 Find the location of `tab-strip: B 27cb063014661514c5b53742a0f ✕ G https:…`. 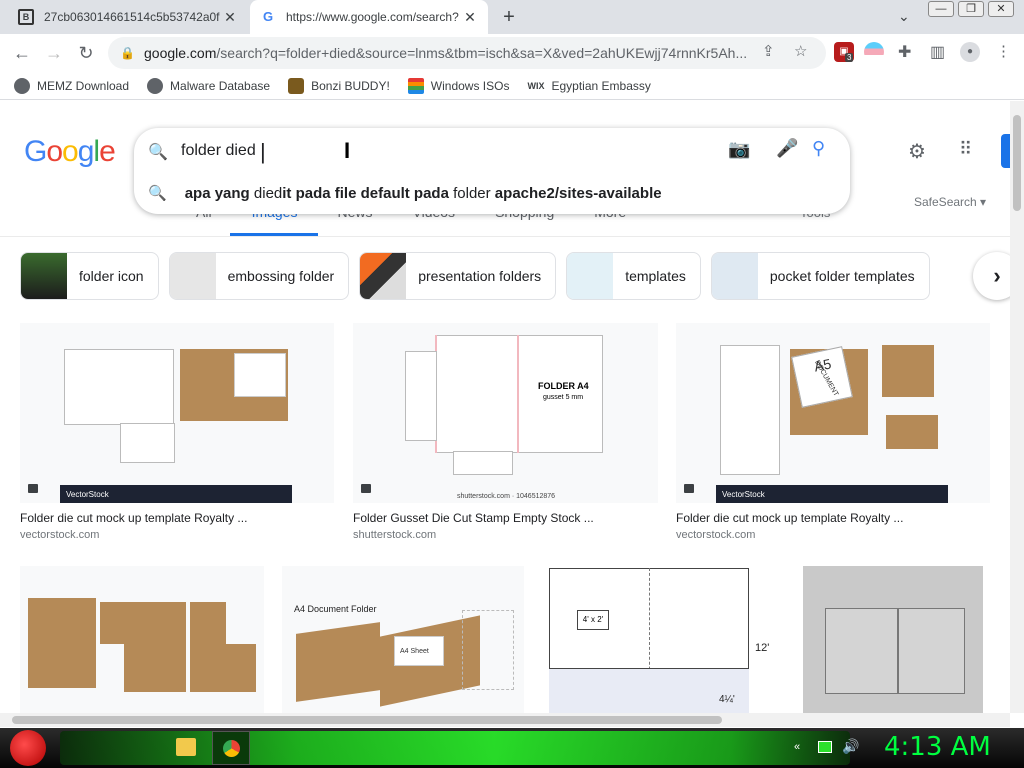

tab-strip: B 27cb063014661514c5b53742a0f ✕ G https:… is located at coordinates (512, 17).